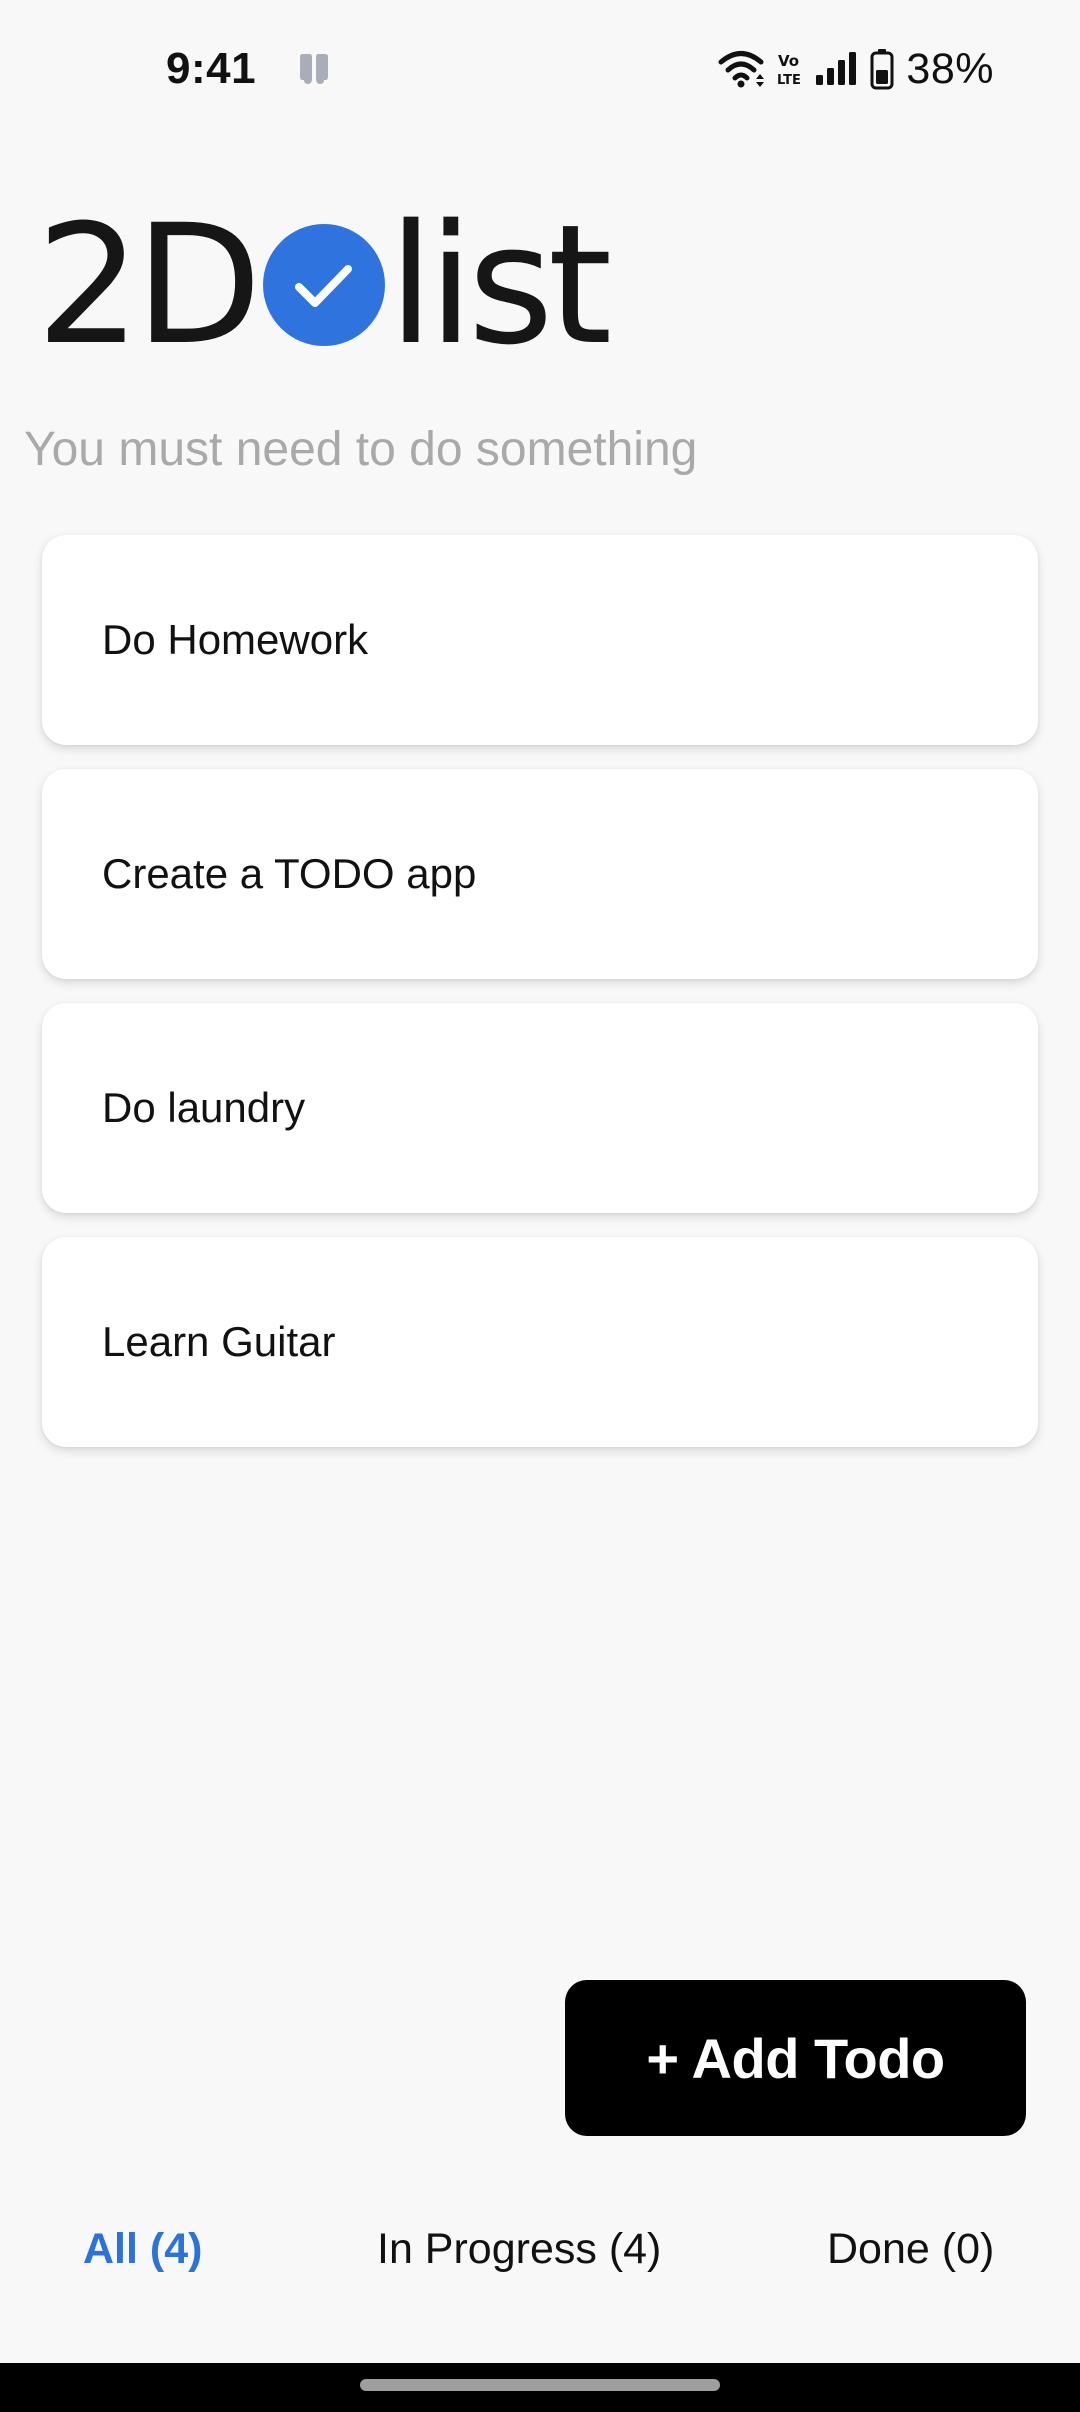 The height and width of the screenshot is (2412, 1080). Describe the element at coordinates (540, 2385) in the screenshot. I see `home-indicator` at that location.